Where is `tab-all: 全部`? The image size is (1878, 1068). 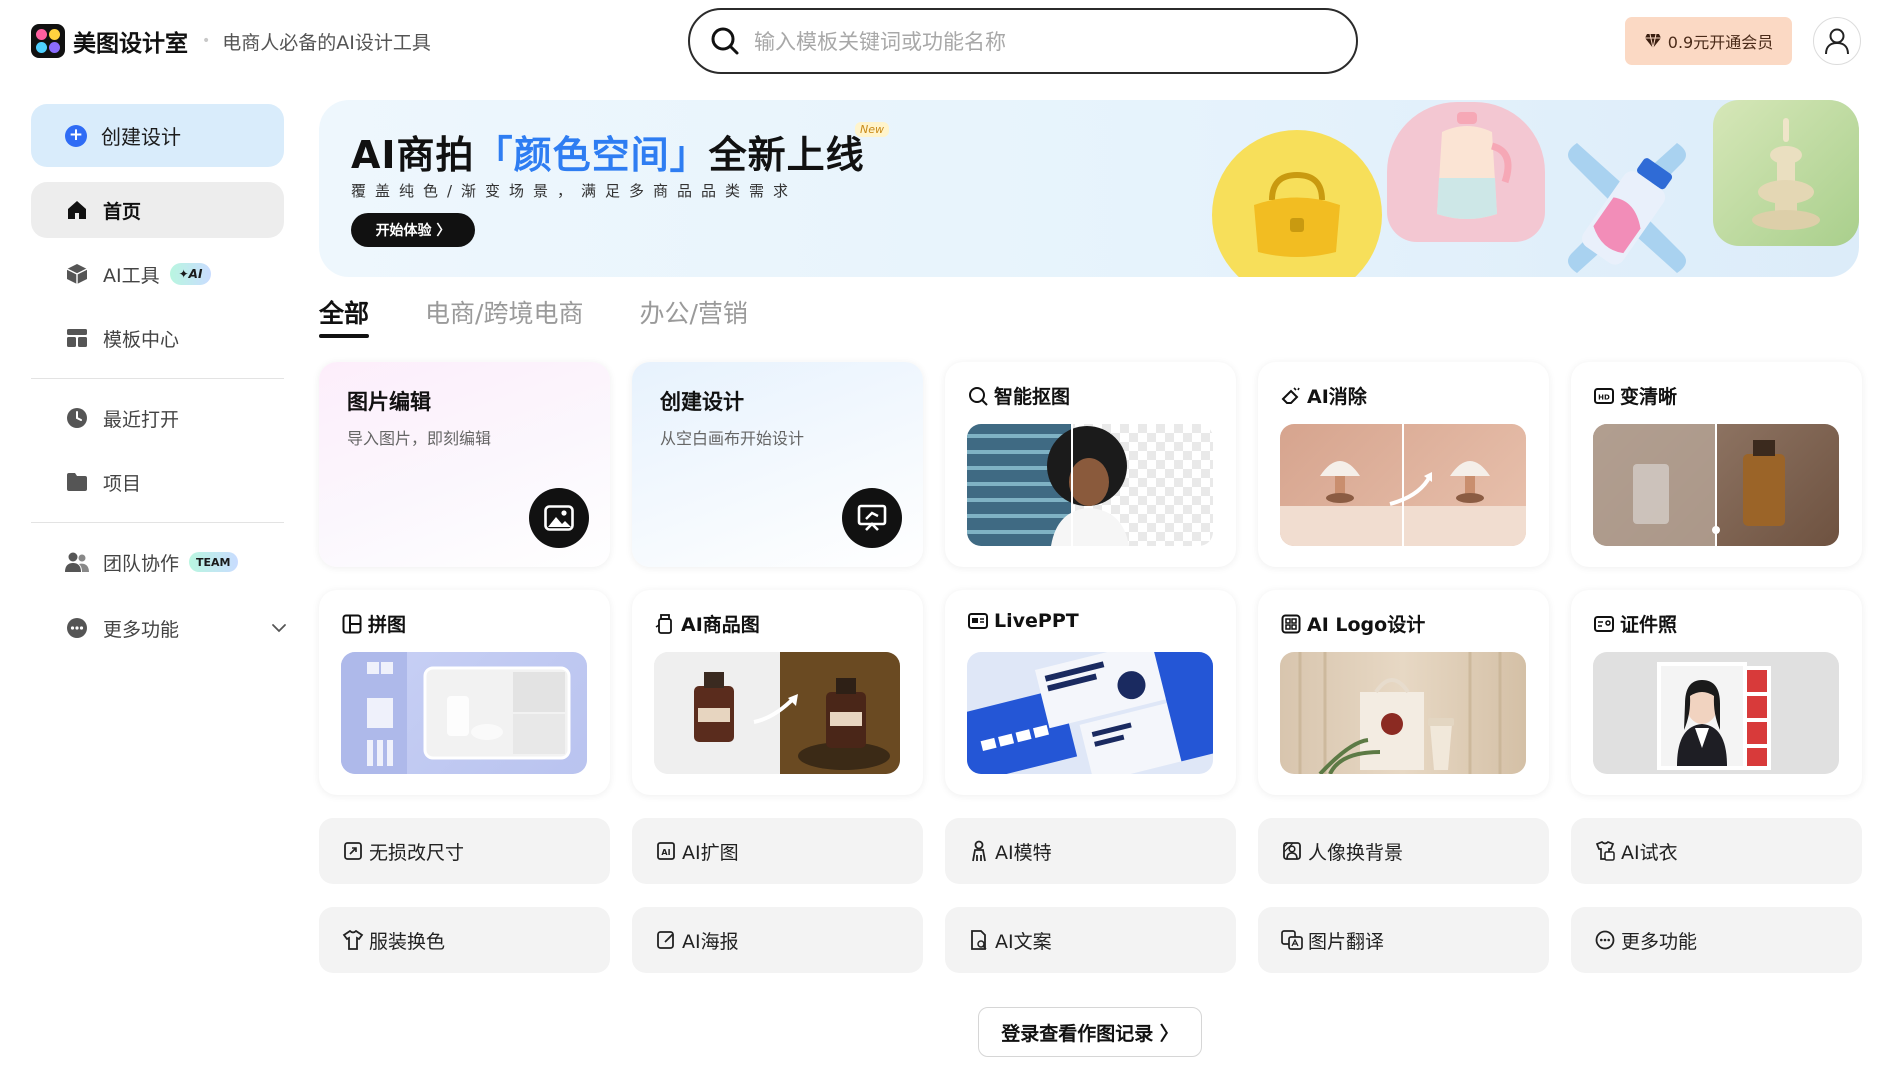
tab-all: 全部 is located at coordinates (344, 316).